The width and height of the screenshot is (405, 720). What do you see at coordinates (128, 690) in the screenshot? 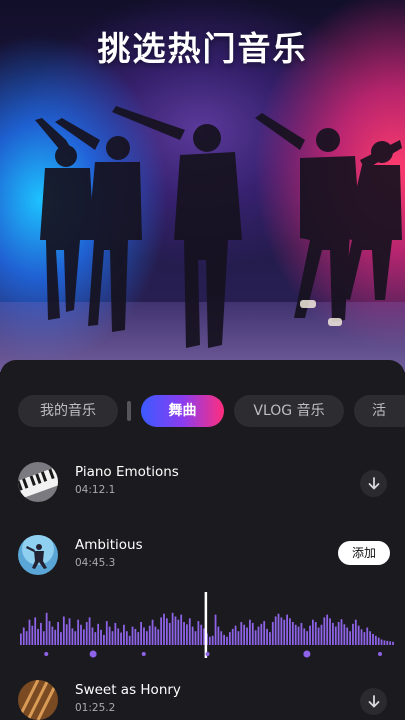
I see `track-title: Sweet as Honry` at bounding box center [128, 690].